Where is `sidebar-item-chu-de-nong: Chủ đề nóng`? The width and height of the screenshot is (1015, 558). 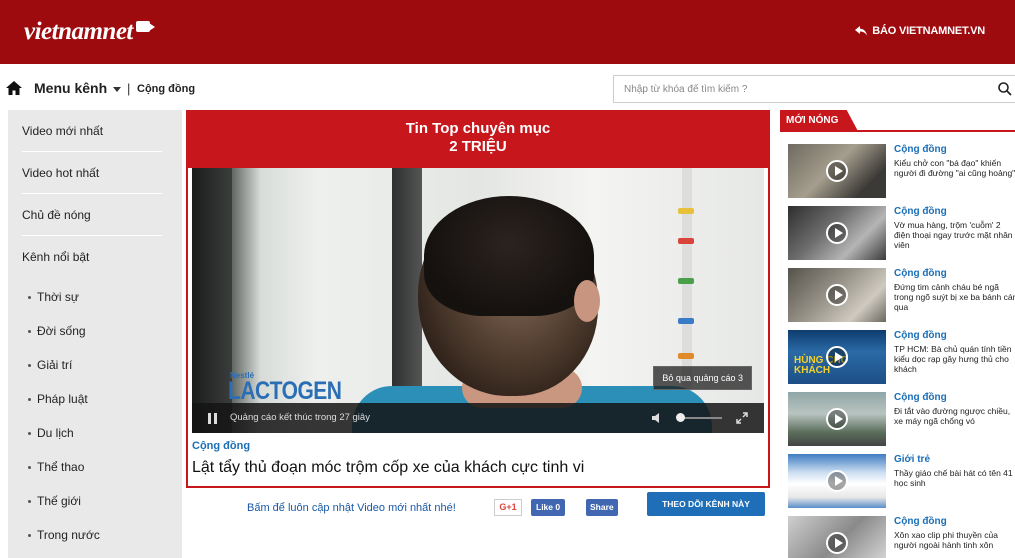
sidebar-item-chu-de-nong: Chủ đề nóng is located at coordinates (92, 215).